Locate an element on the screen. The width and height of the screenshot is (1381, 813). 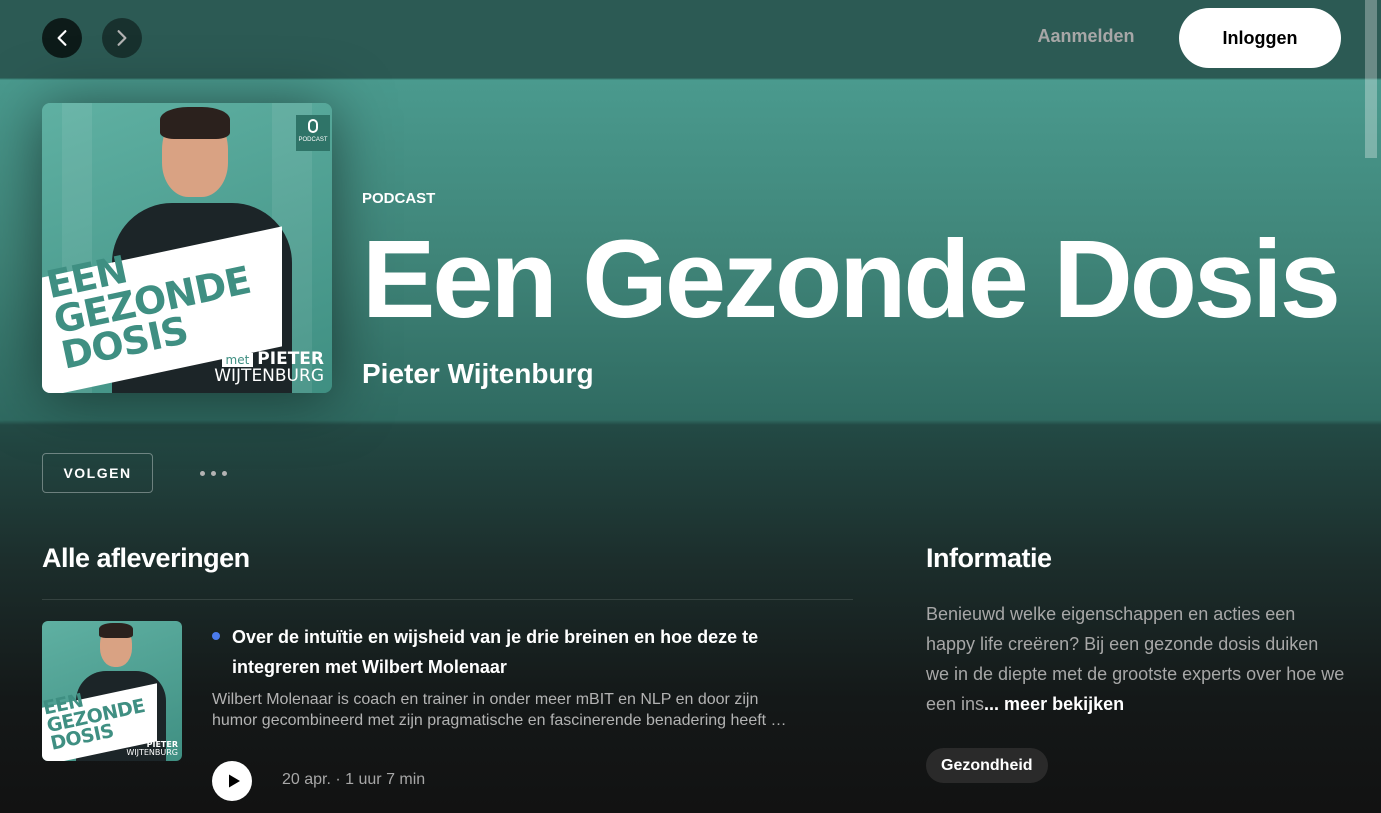
page-title: Een Gezonde Dosis is located at coordinates (851, 279).